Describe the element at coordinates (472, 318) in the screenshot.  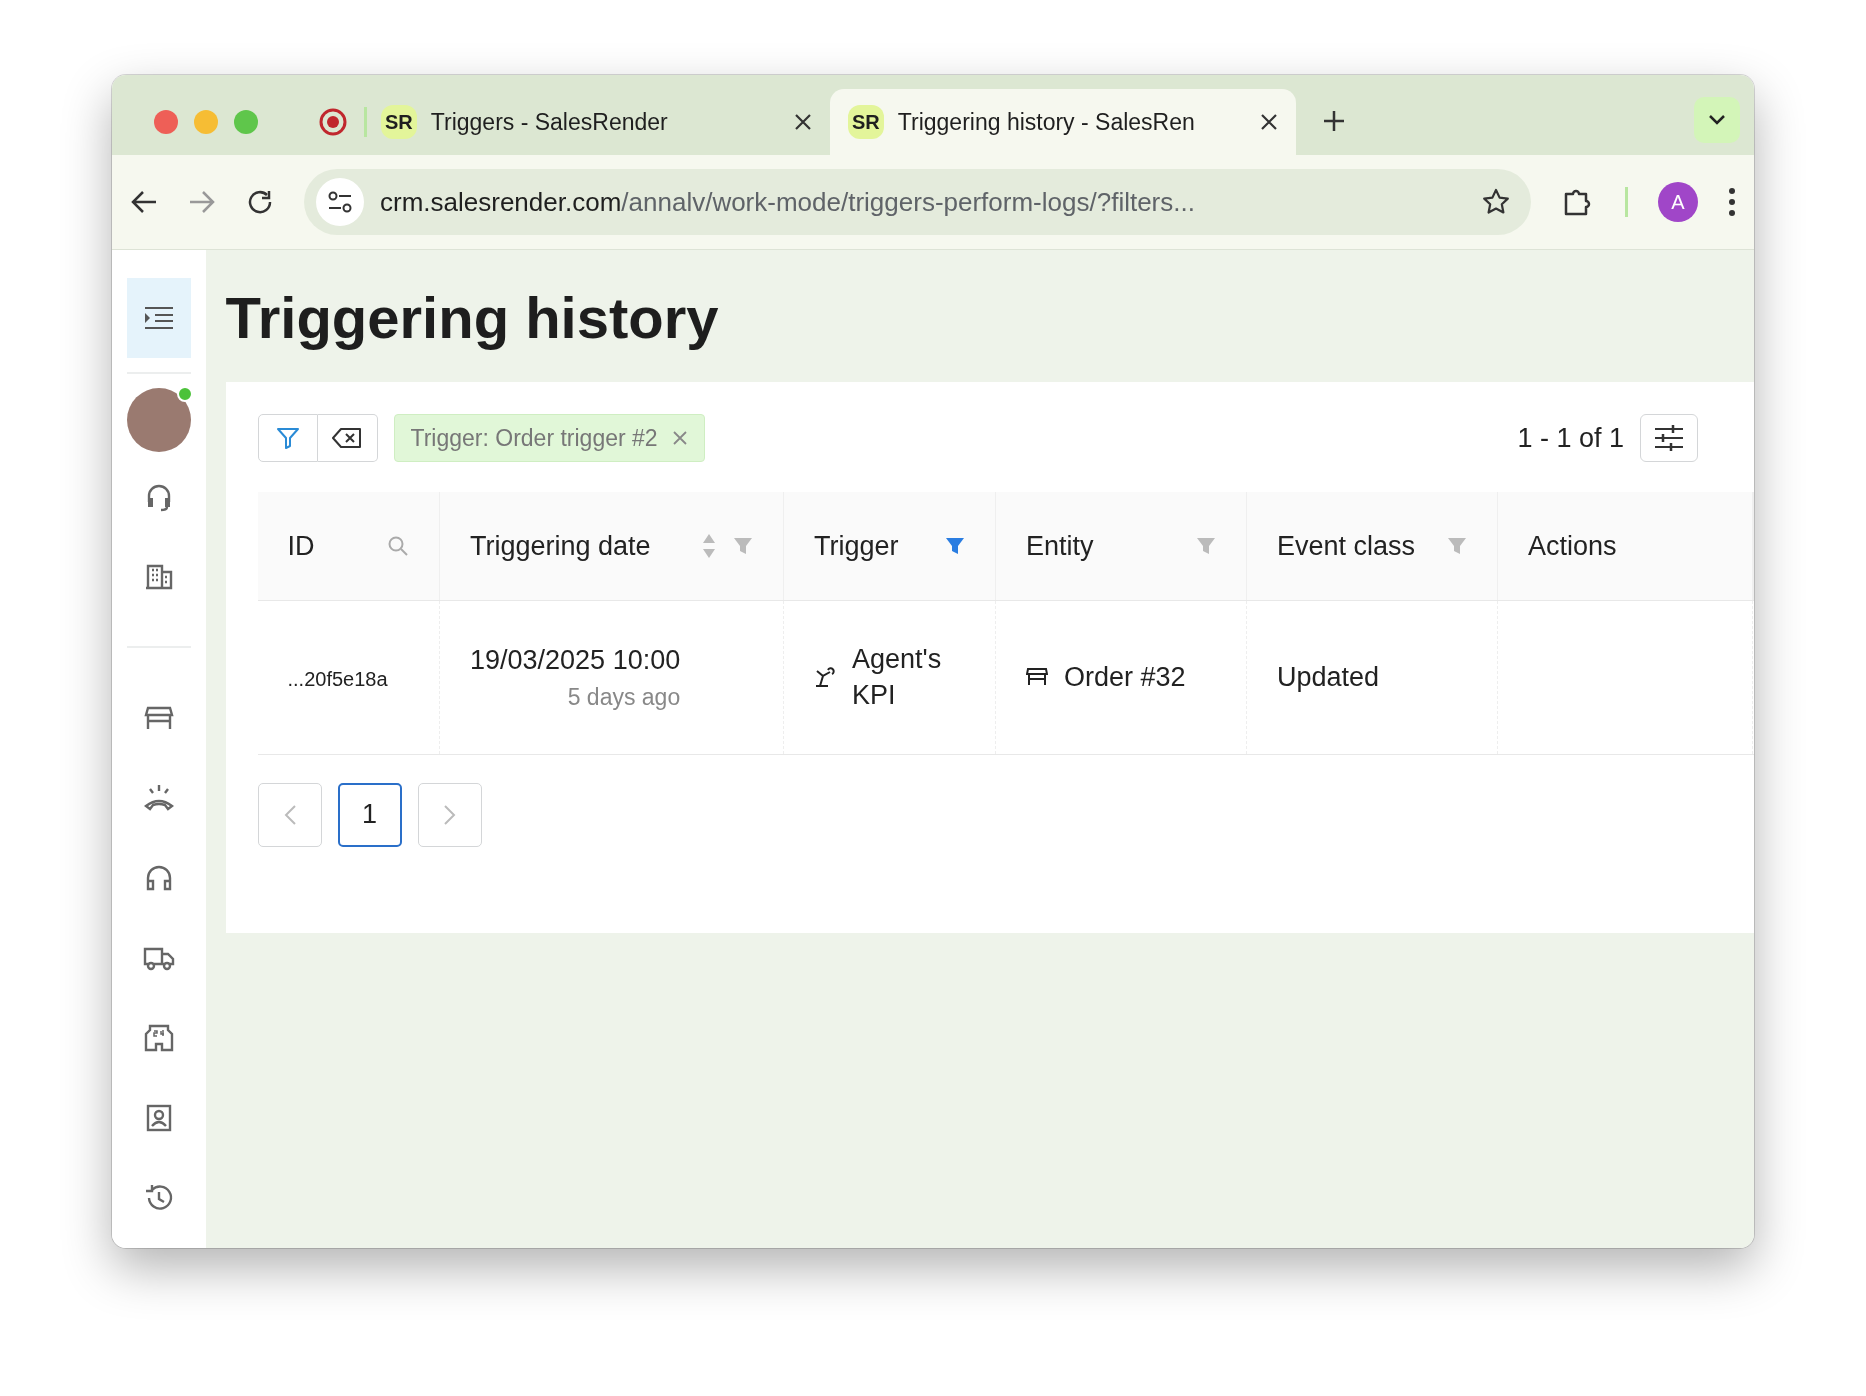
I see `page-title: Triggering history` at that location.